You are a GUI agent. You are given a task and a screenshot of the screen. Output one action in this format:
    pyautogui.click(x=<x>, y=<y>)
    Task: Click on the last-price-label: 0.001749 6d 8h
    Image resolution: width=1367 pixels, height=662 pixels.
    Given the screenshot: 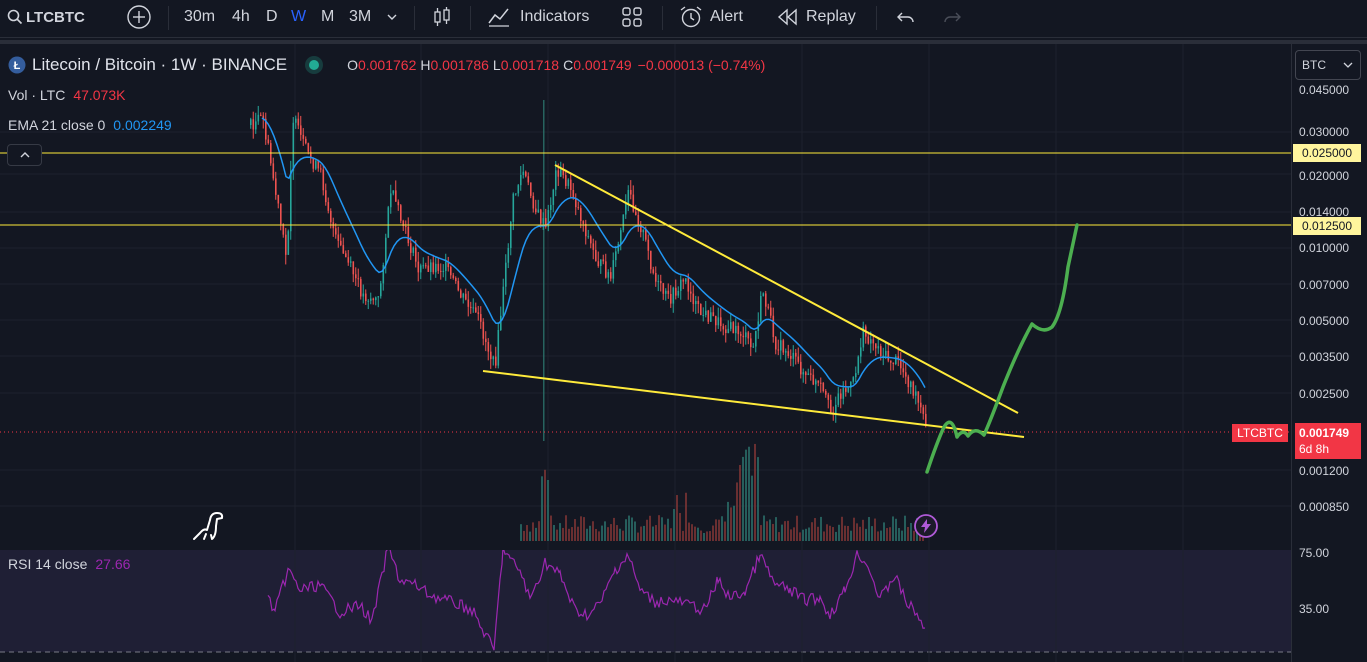 What is the action you would take?
    pyautogui.click(x=1328, y=441)
    